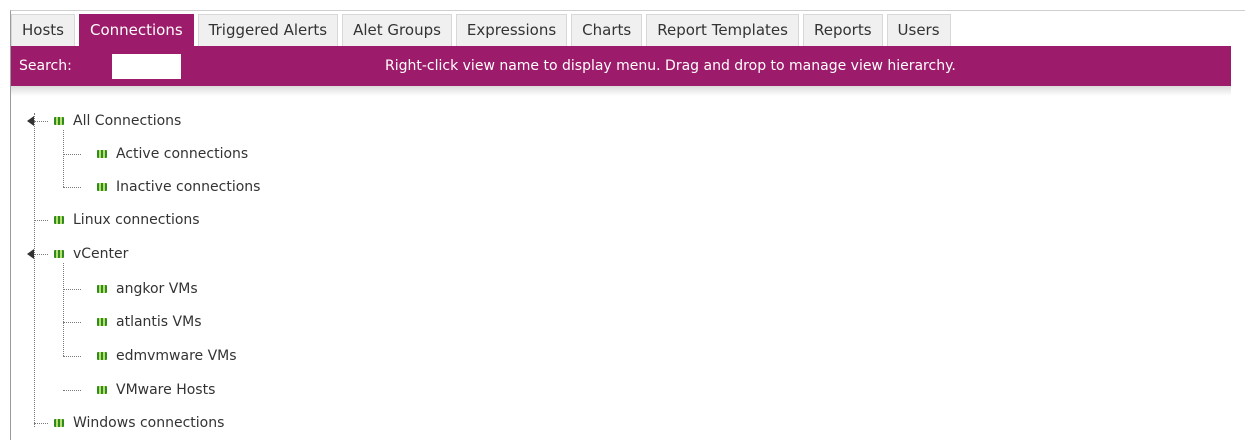 The image size is (1254, 442). Describe the element at coordinates (176, 356) in the screenshot. I see `tree-node-label: edmvmware VMs` at that location.